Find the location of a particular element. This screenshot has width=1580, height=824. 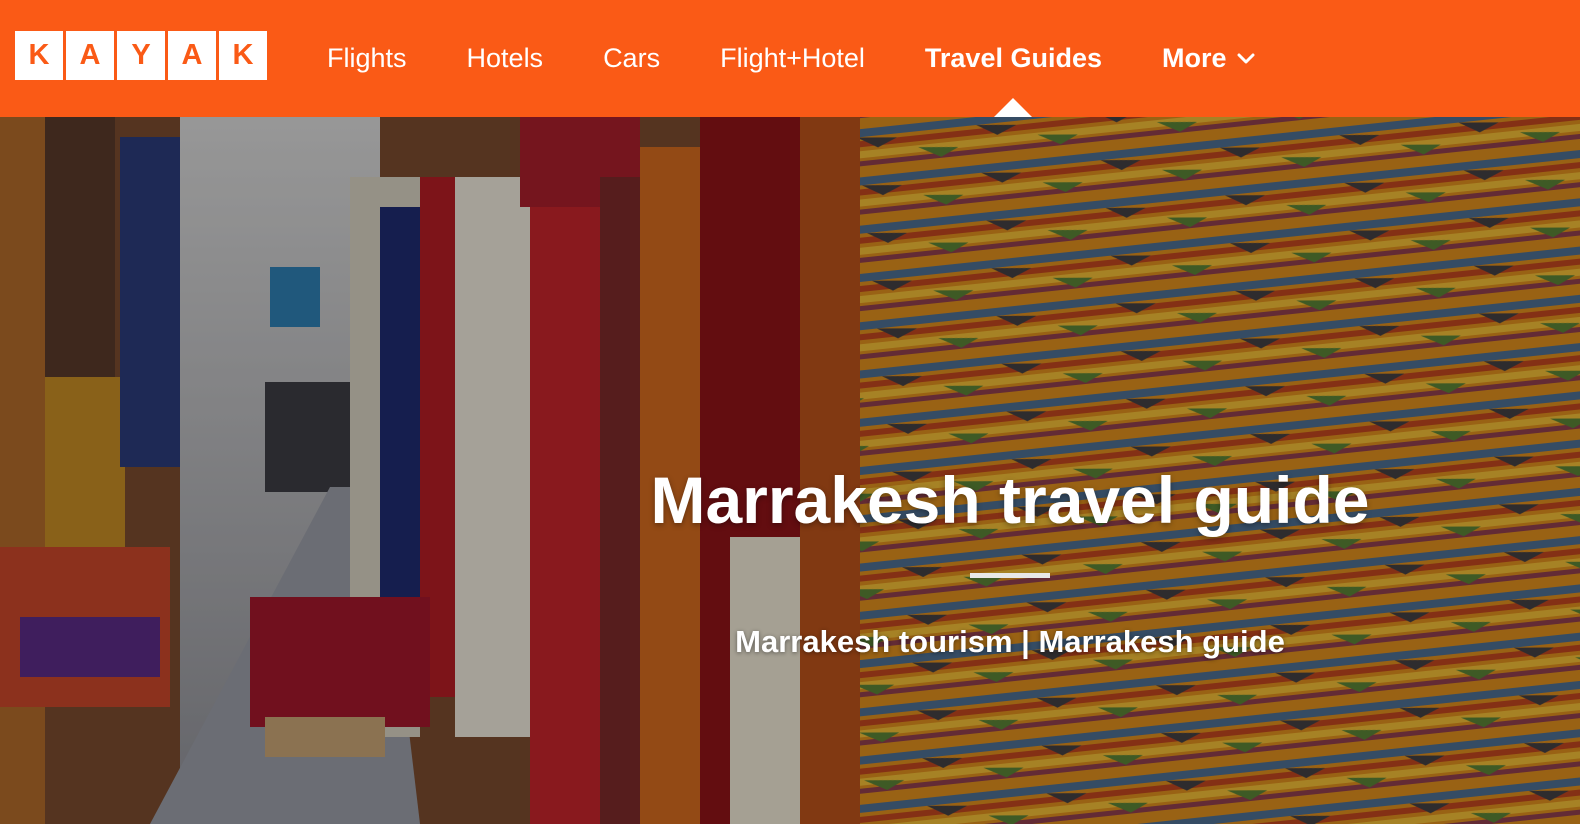

nav-item-label: Travel Guides is located at coordinates (1013, 58).